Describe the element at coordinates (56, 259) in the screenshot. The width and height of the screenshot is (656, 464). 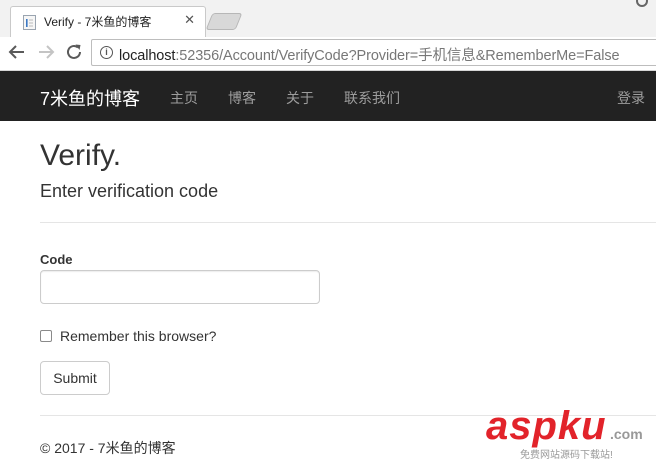
I see `code-label: Code` at that location.